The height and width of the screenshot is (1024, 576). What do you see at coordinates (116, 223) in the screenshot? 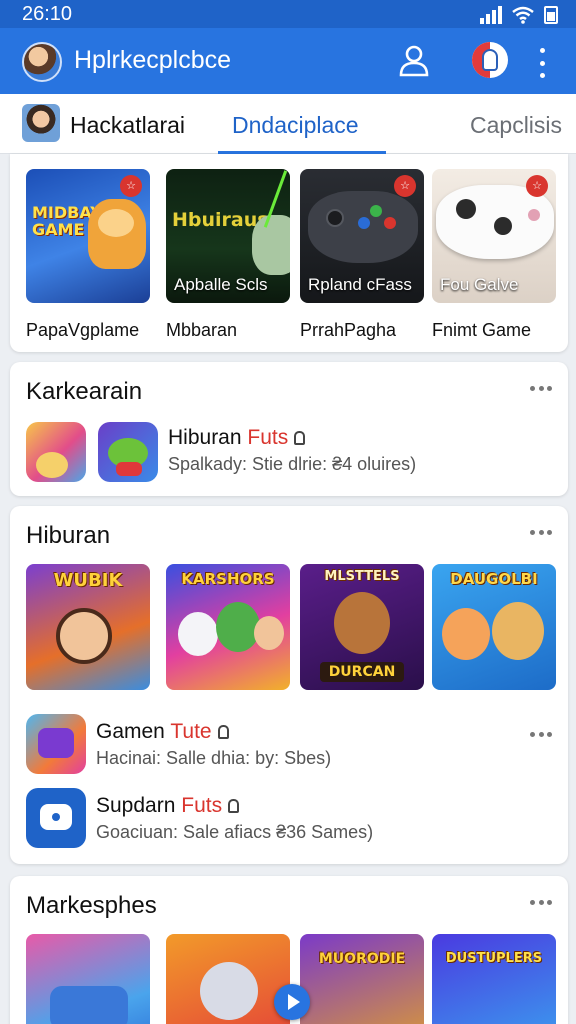
I see `tile-character-face` at bounding box center [116, 223].